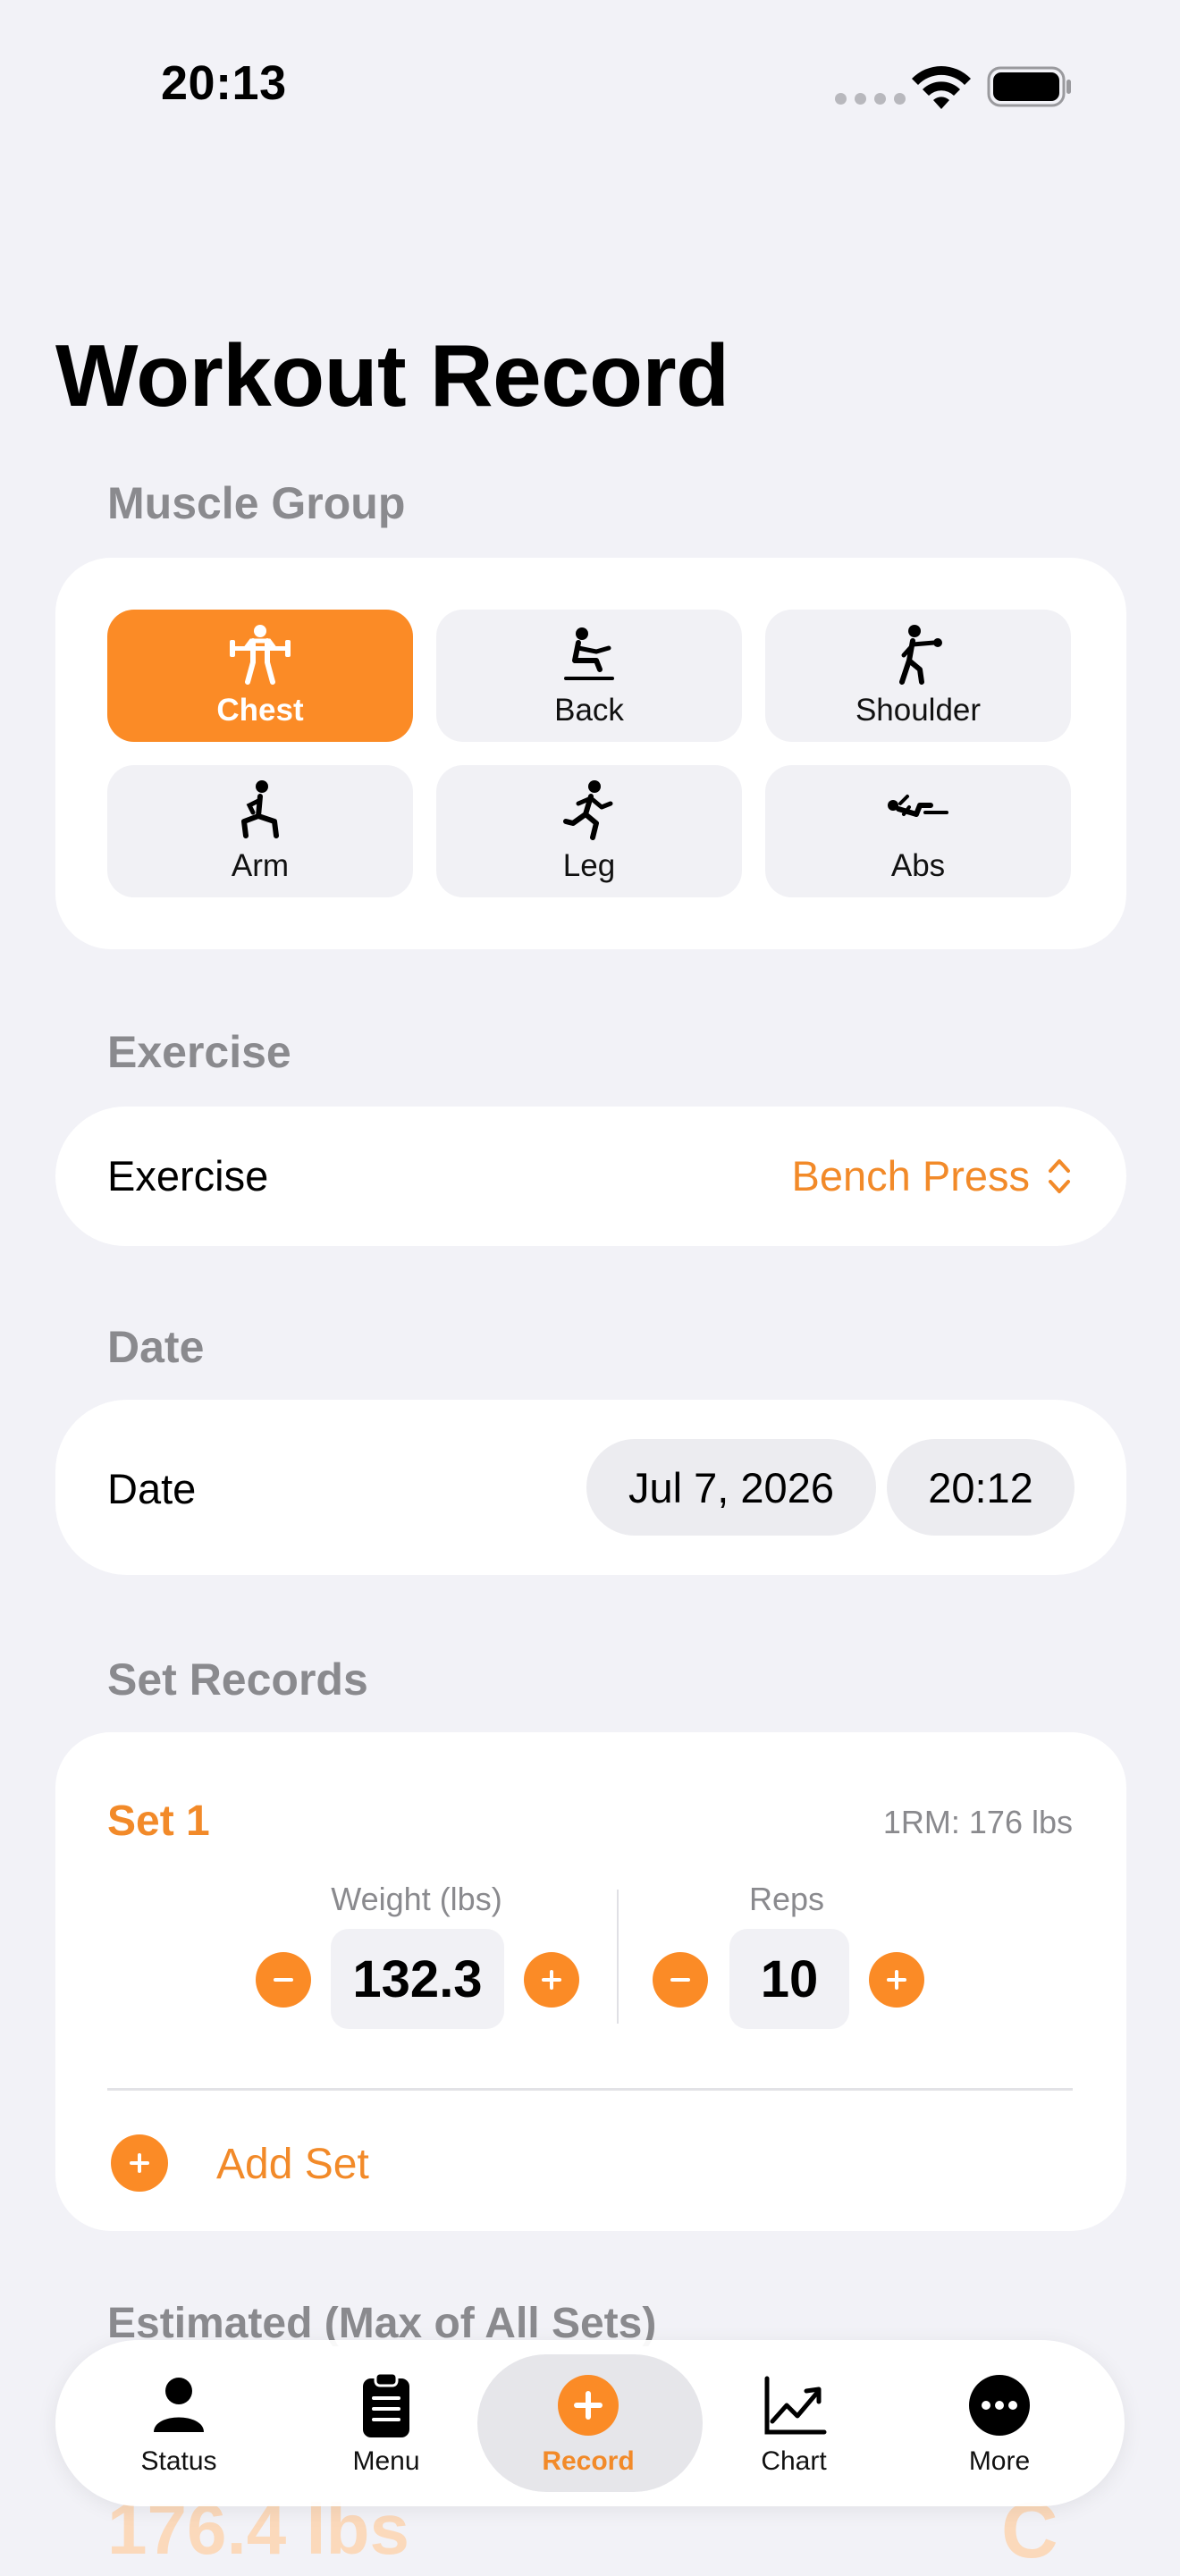  I want to click on exercise-row-label: Exercise, so click(188, 1176).